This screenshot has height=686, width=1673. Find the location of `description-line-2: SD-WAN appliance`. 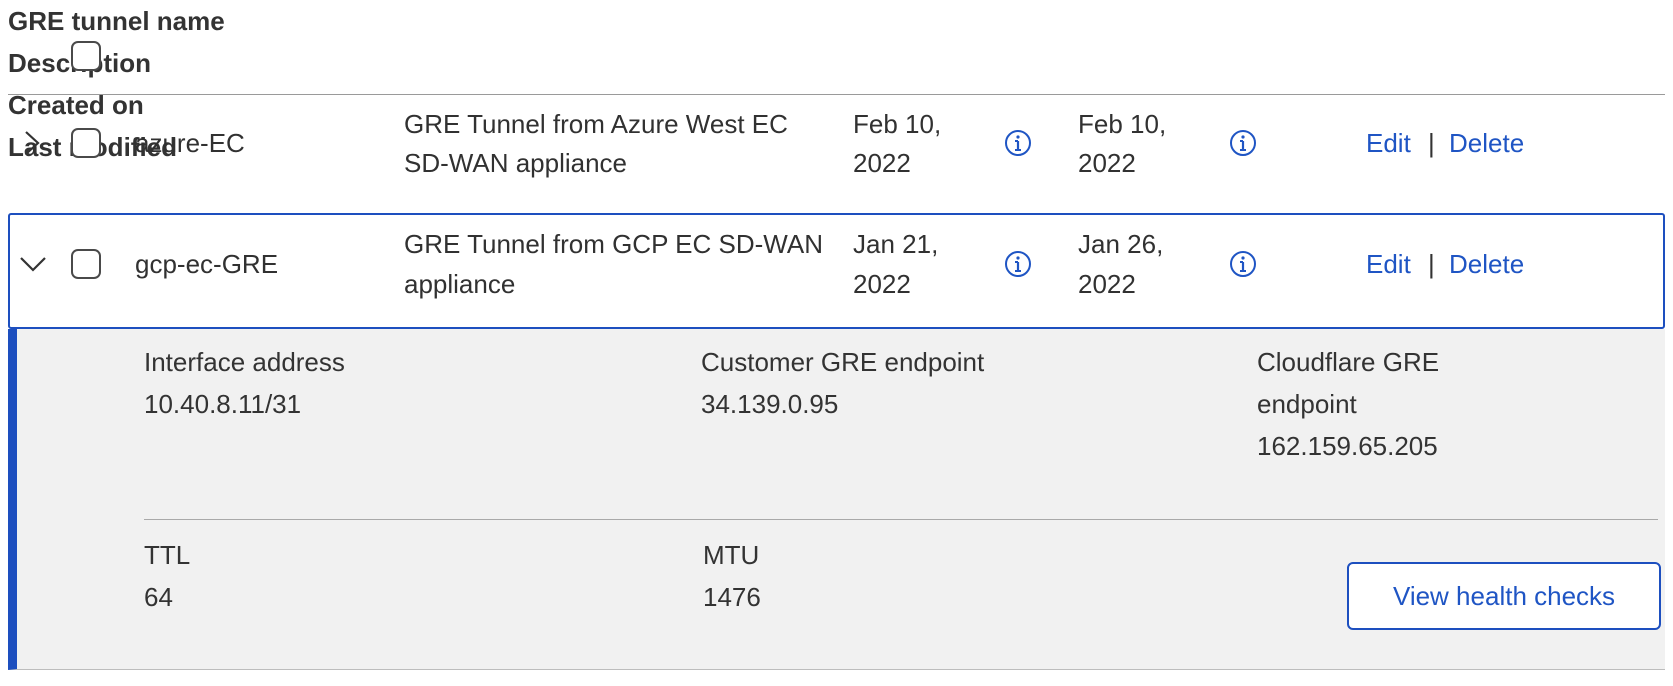

description-line-2: SD-WAN appliance is located at coordinates (516, 163).